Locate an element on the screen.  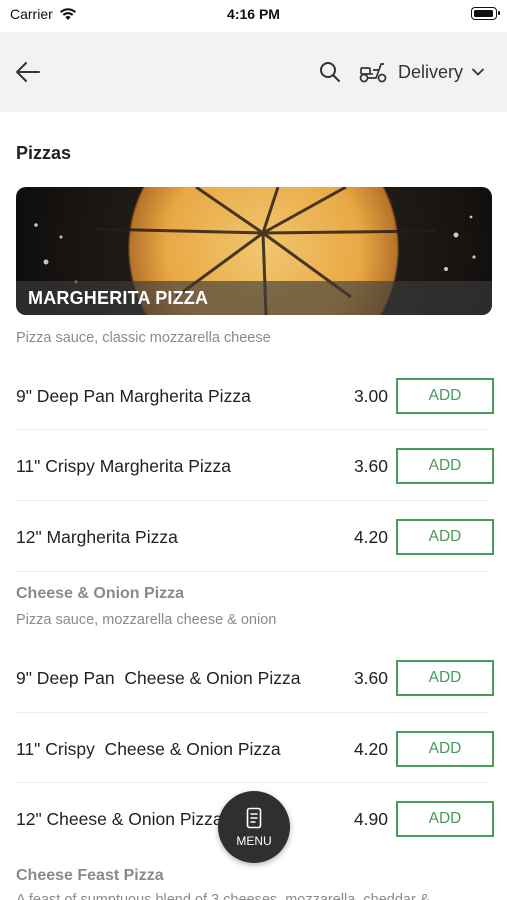
menu-fab-button: MENU is located at coordinates (254, 827).